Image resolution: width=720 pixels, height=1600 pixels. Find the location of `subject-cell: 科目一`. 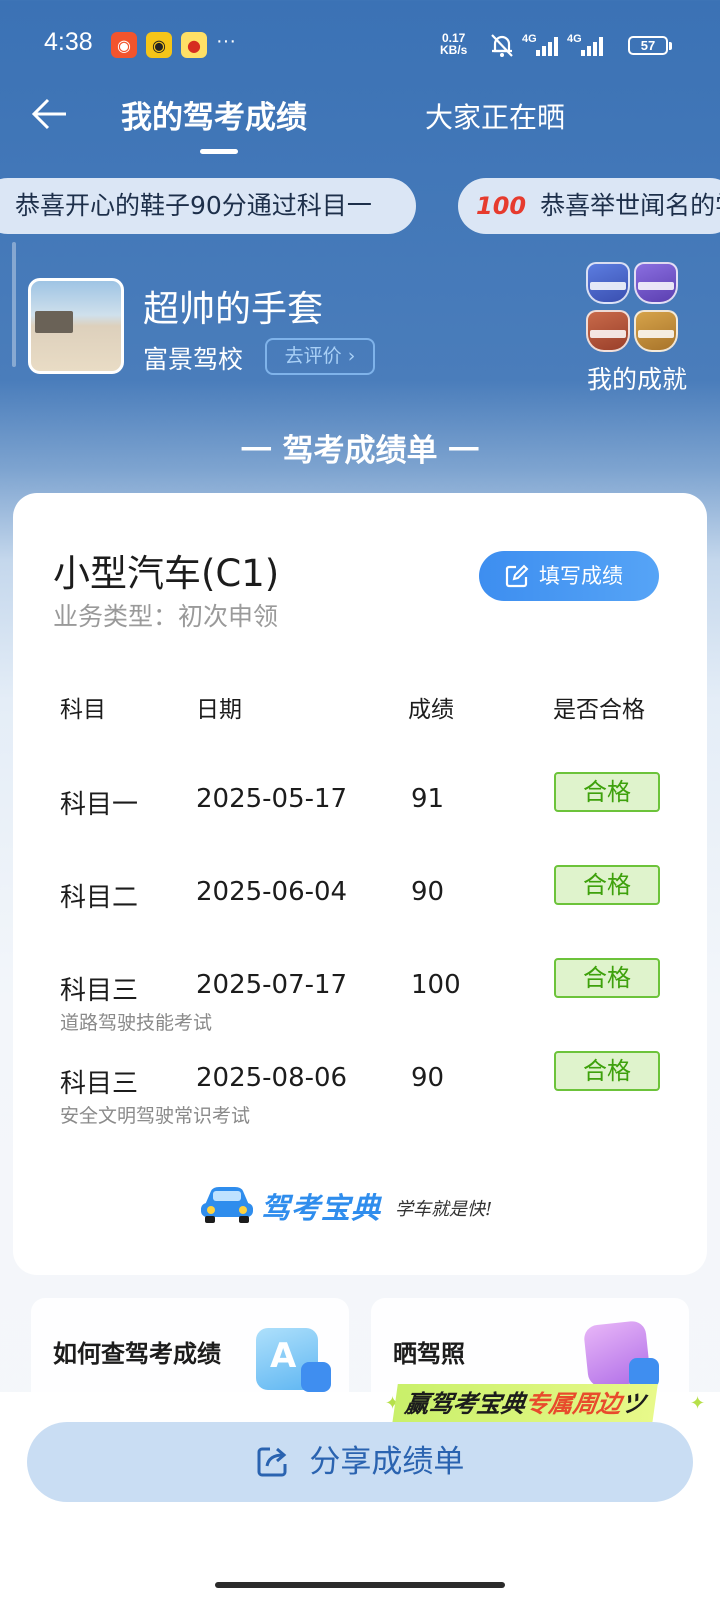

subject-cell: 科目一 is located at coordinates (99, 805).